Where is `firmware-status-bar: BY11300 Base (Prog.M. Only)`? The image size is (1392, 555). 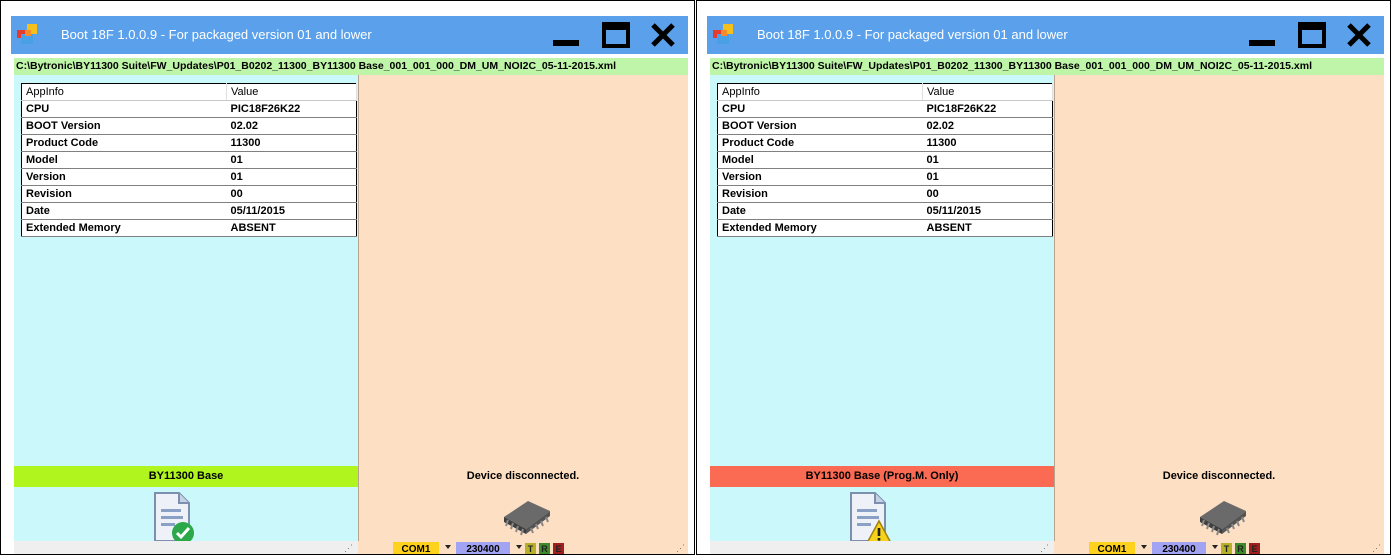 firmware-status-bar: BY11300 Base (Prog.M. Only) is located at coordinates (882, 476).